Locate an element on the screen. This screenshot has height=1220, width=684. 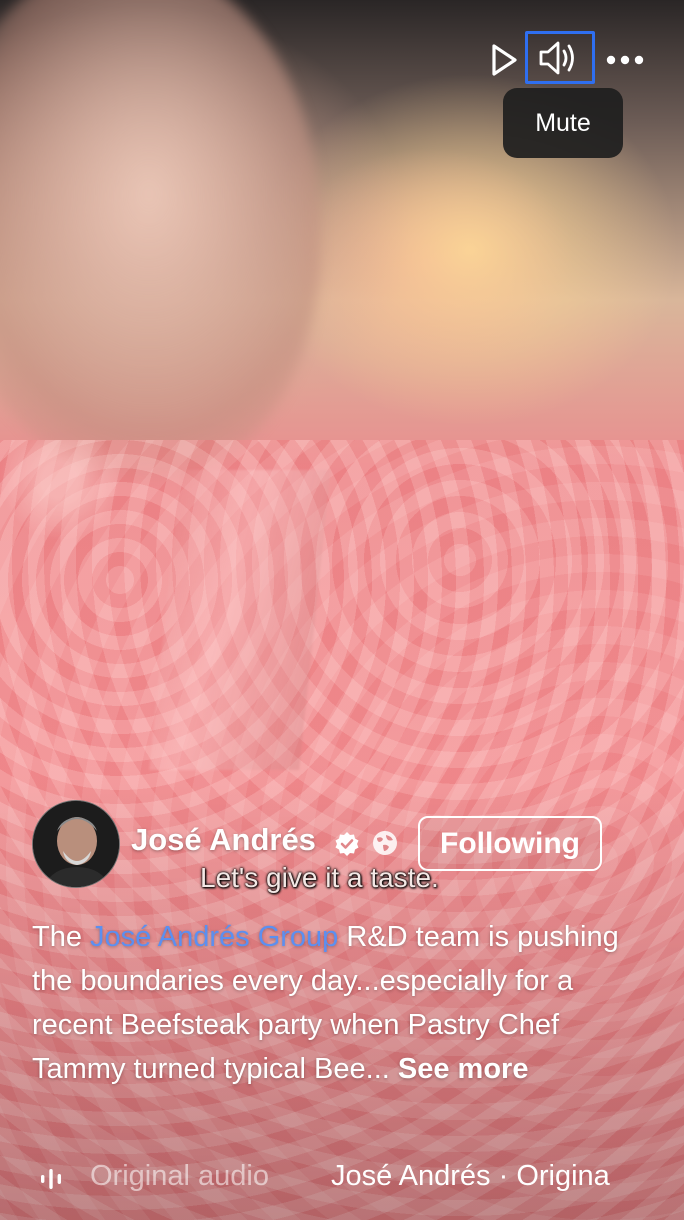
avatar-image is located at coordinates (76, 844).